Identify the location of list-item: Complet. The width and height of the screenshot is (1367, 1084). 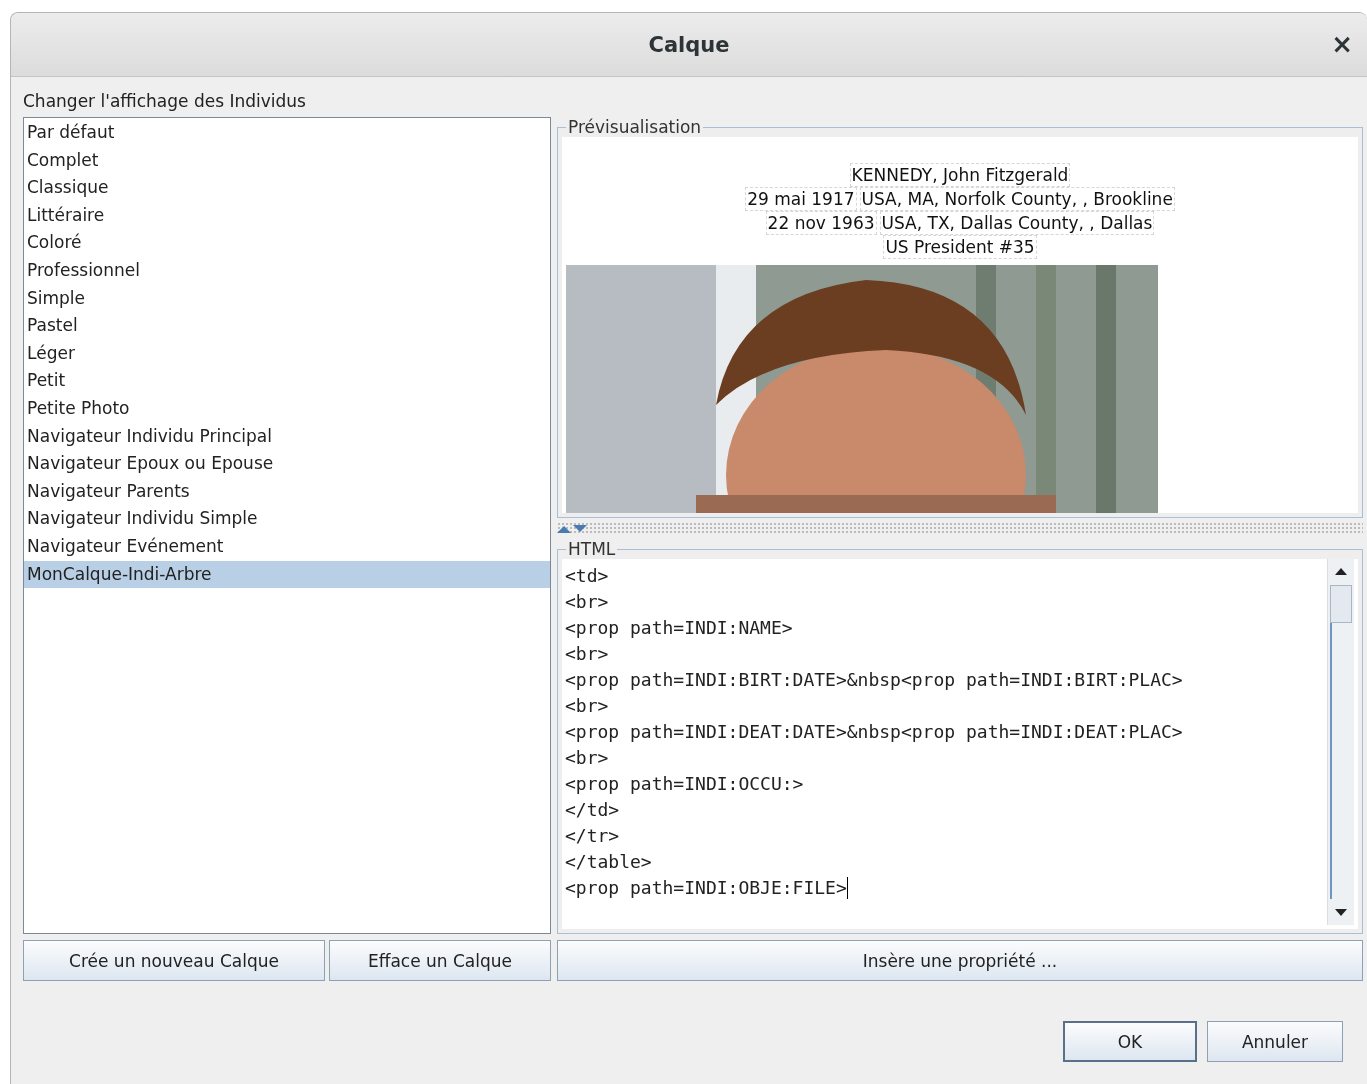
(287, 160).